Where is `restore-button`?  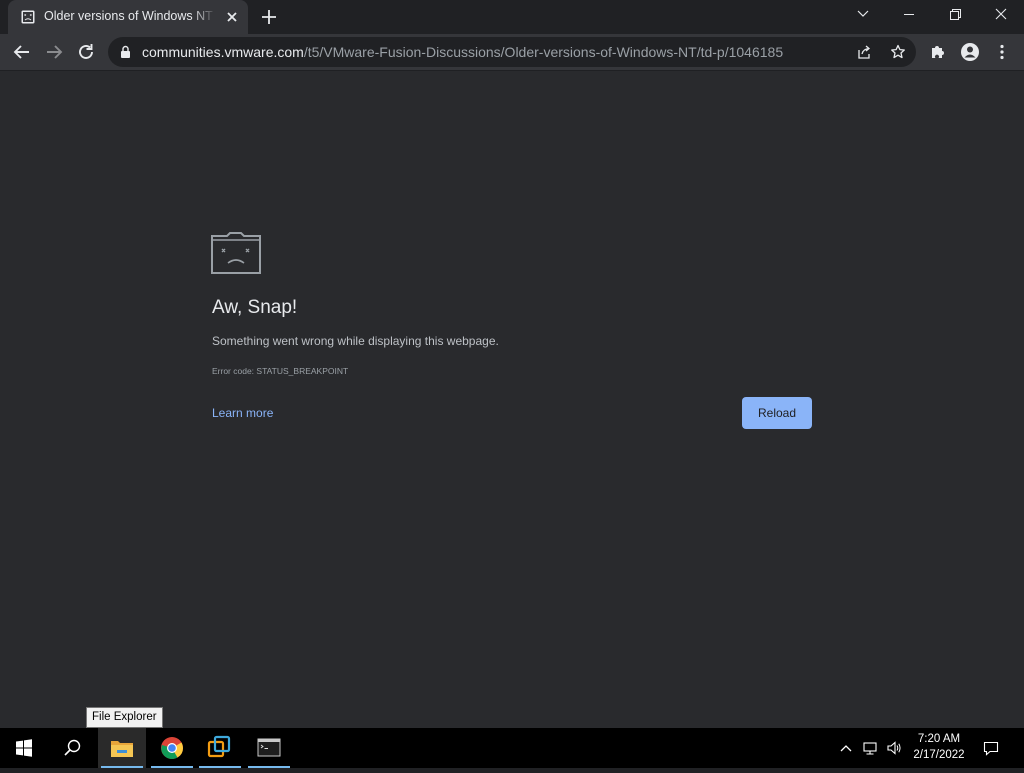 restore-button is located at coordinates (955, 16).